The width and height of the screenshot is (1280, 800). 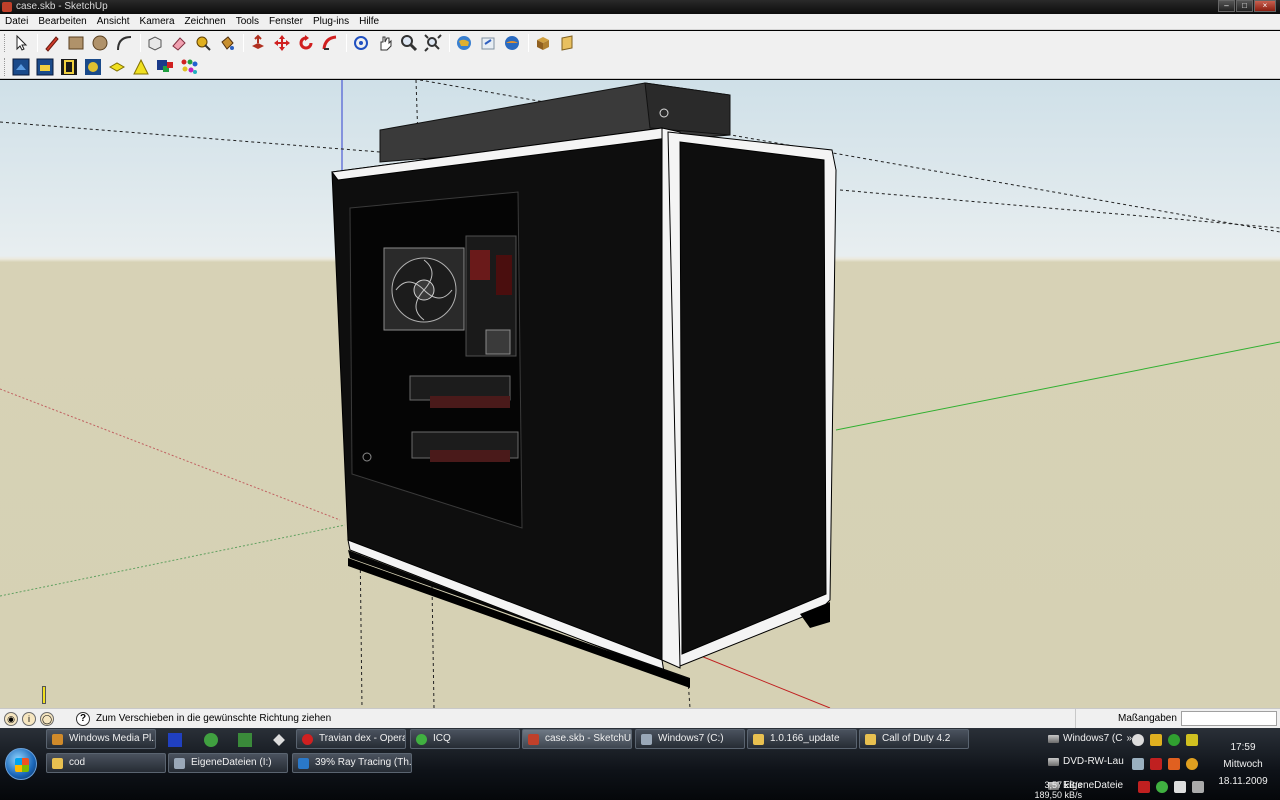 What do you see at coordinates (7, 7) in the screenshot?
I see `sketchup-app-icon` at bounding box center [7, 7].